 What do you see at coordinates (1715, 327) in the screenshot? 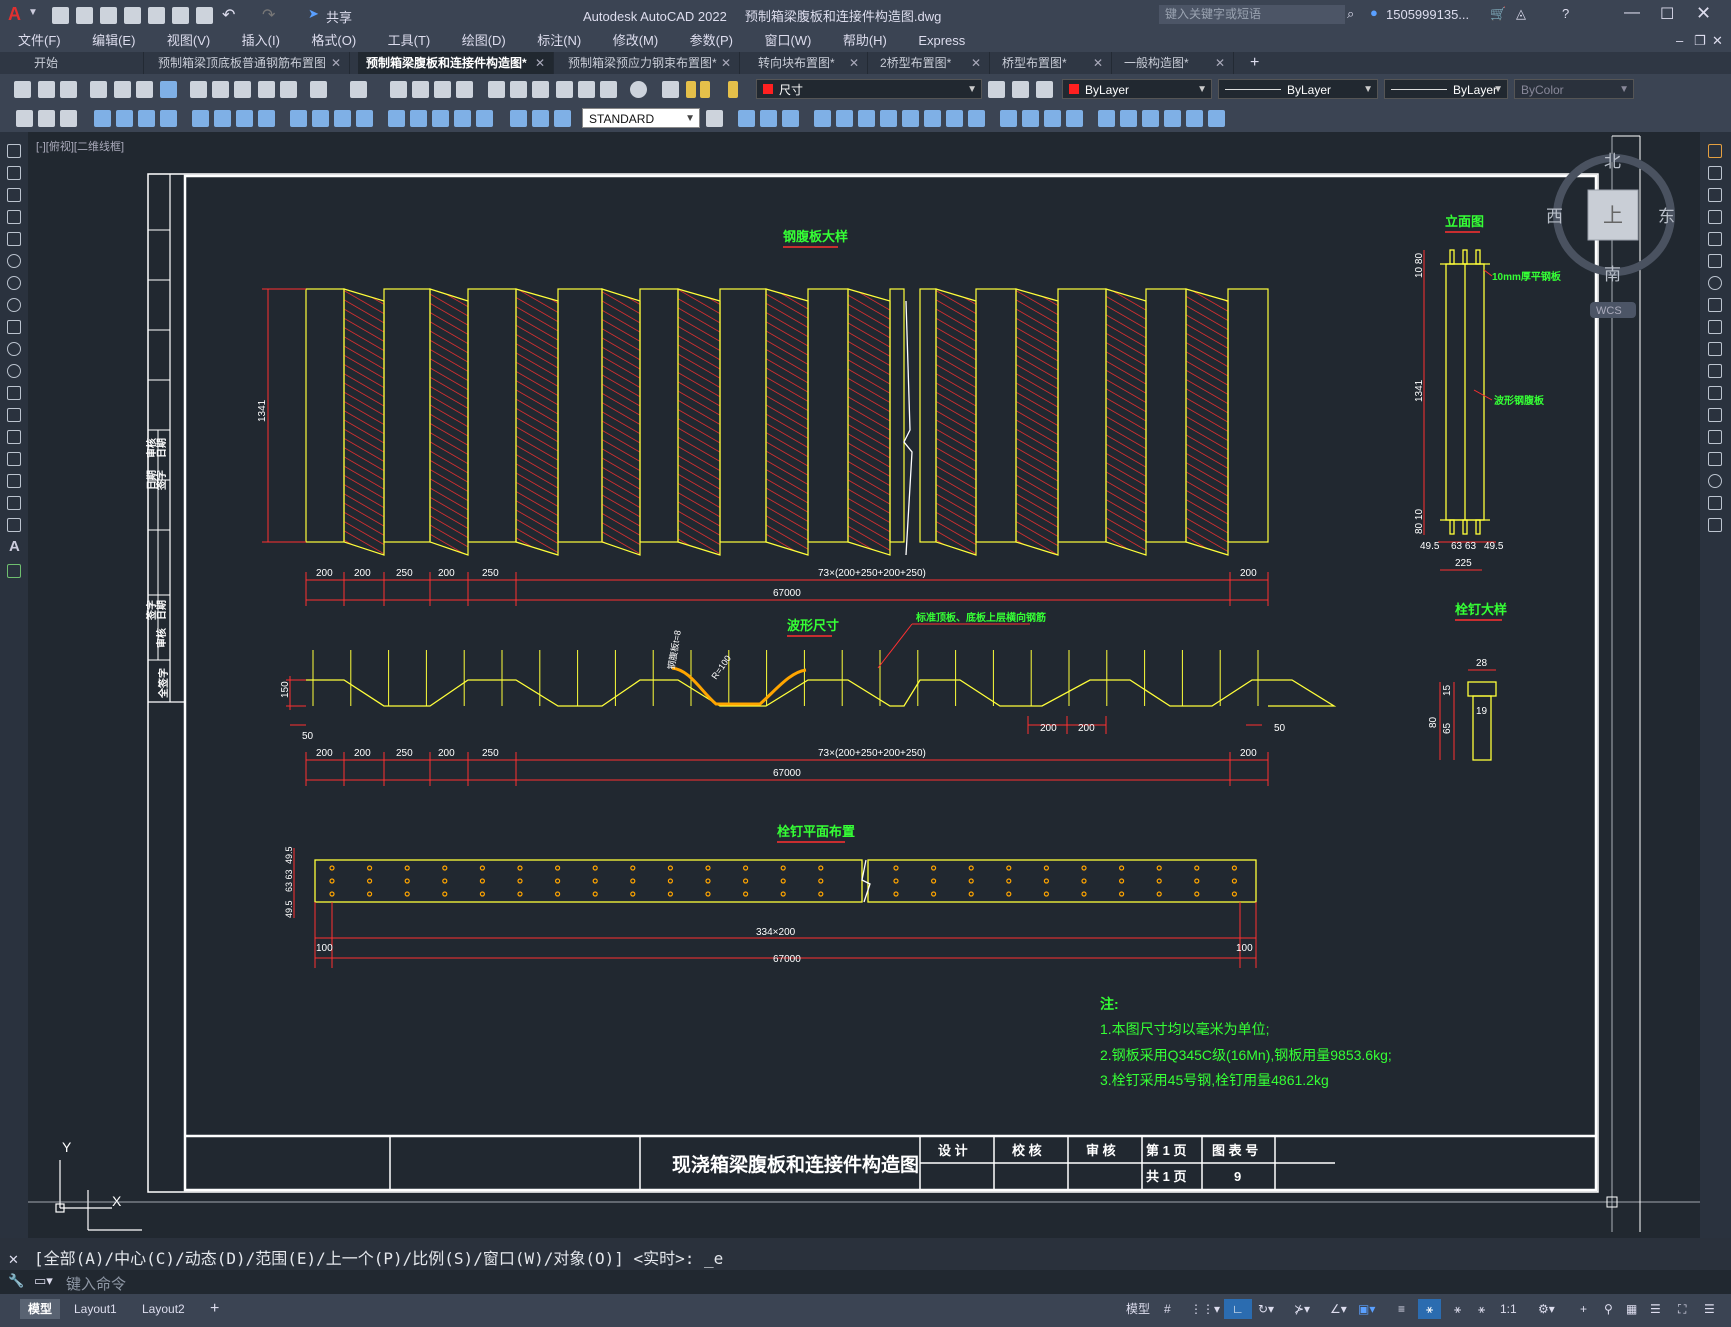
I see `stretch-icon` at bounding box center [1715, 327].